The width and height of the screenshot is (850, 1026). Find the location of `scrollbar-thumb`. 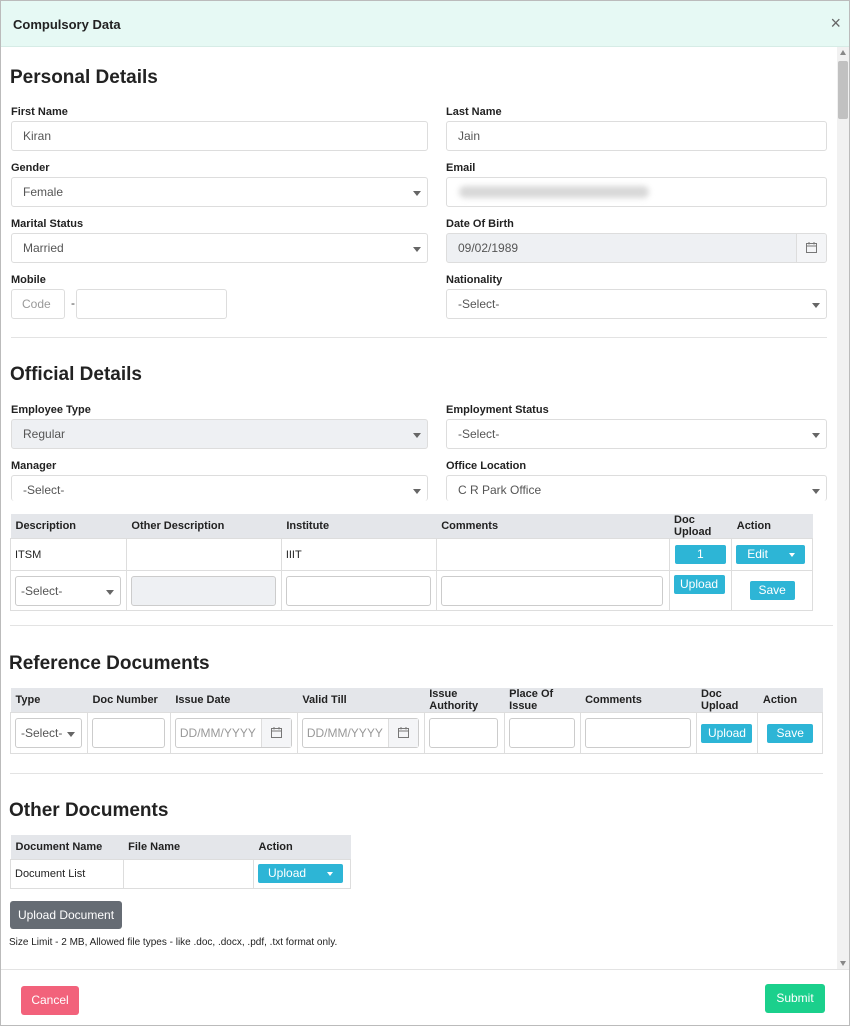

scrollbar-thumb is located at coordinates (843, 90).